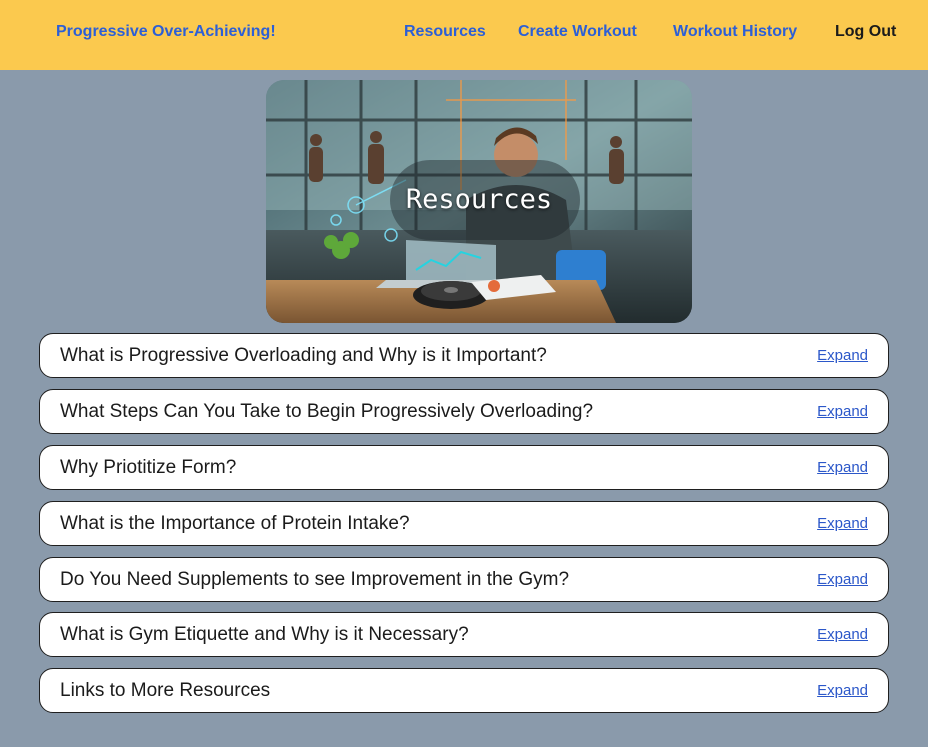 This screenshot has height=747, width=928. I want to click on nav-link-log-out: Log Out, so click(865, 32).